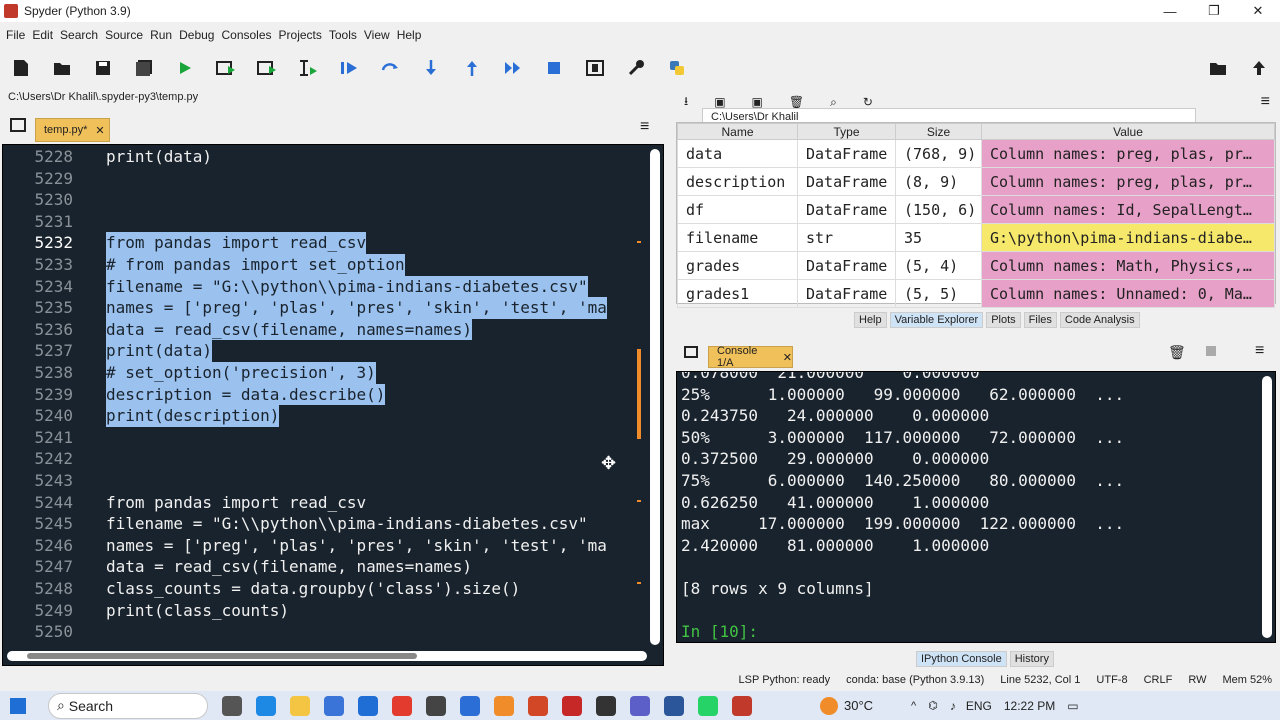 This screenshot has width=1280, height=720. Describe the element at coordinates (185, 68) in the screenshot. I see `run-icon` at that location.